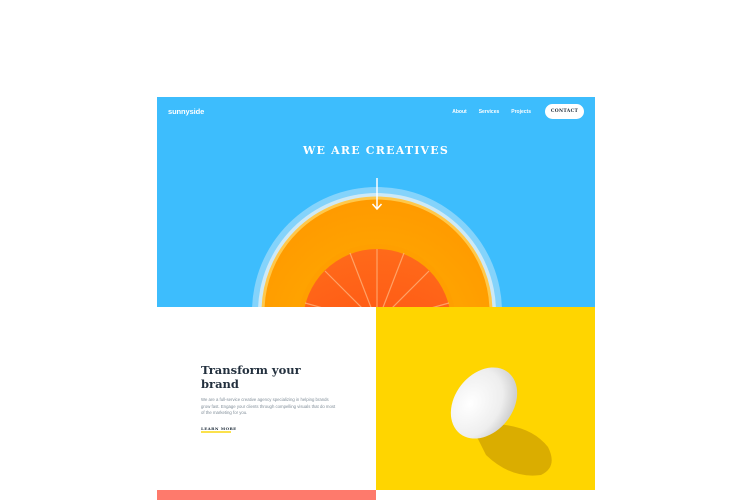 The height and width of the screenshot is (500, 748). Describe the element at coordinates (489, 112) in the screenshot. I see `nav-link-services: Services` at that location.